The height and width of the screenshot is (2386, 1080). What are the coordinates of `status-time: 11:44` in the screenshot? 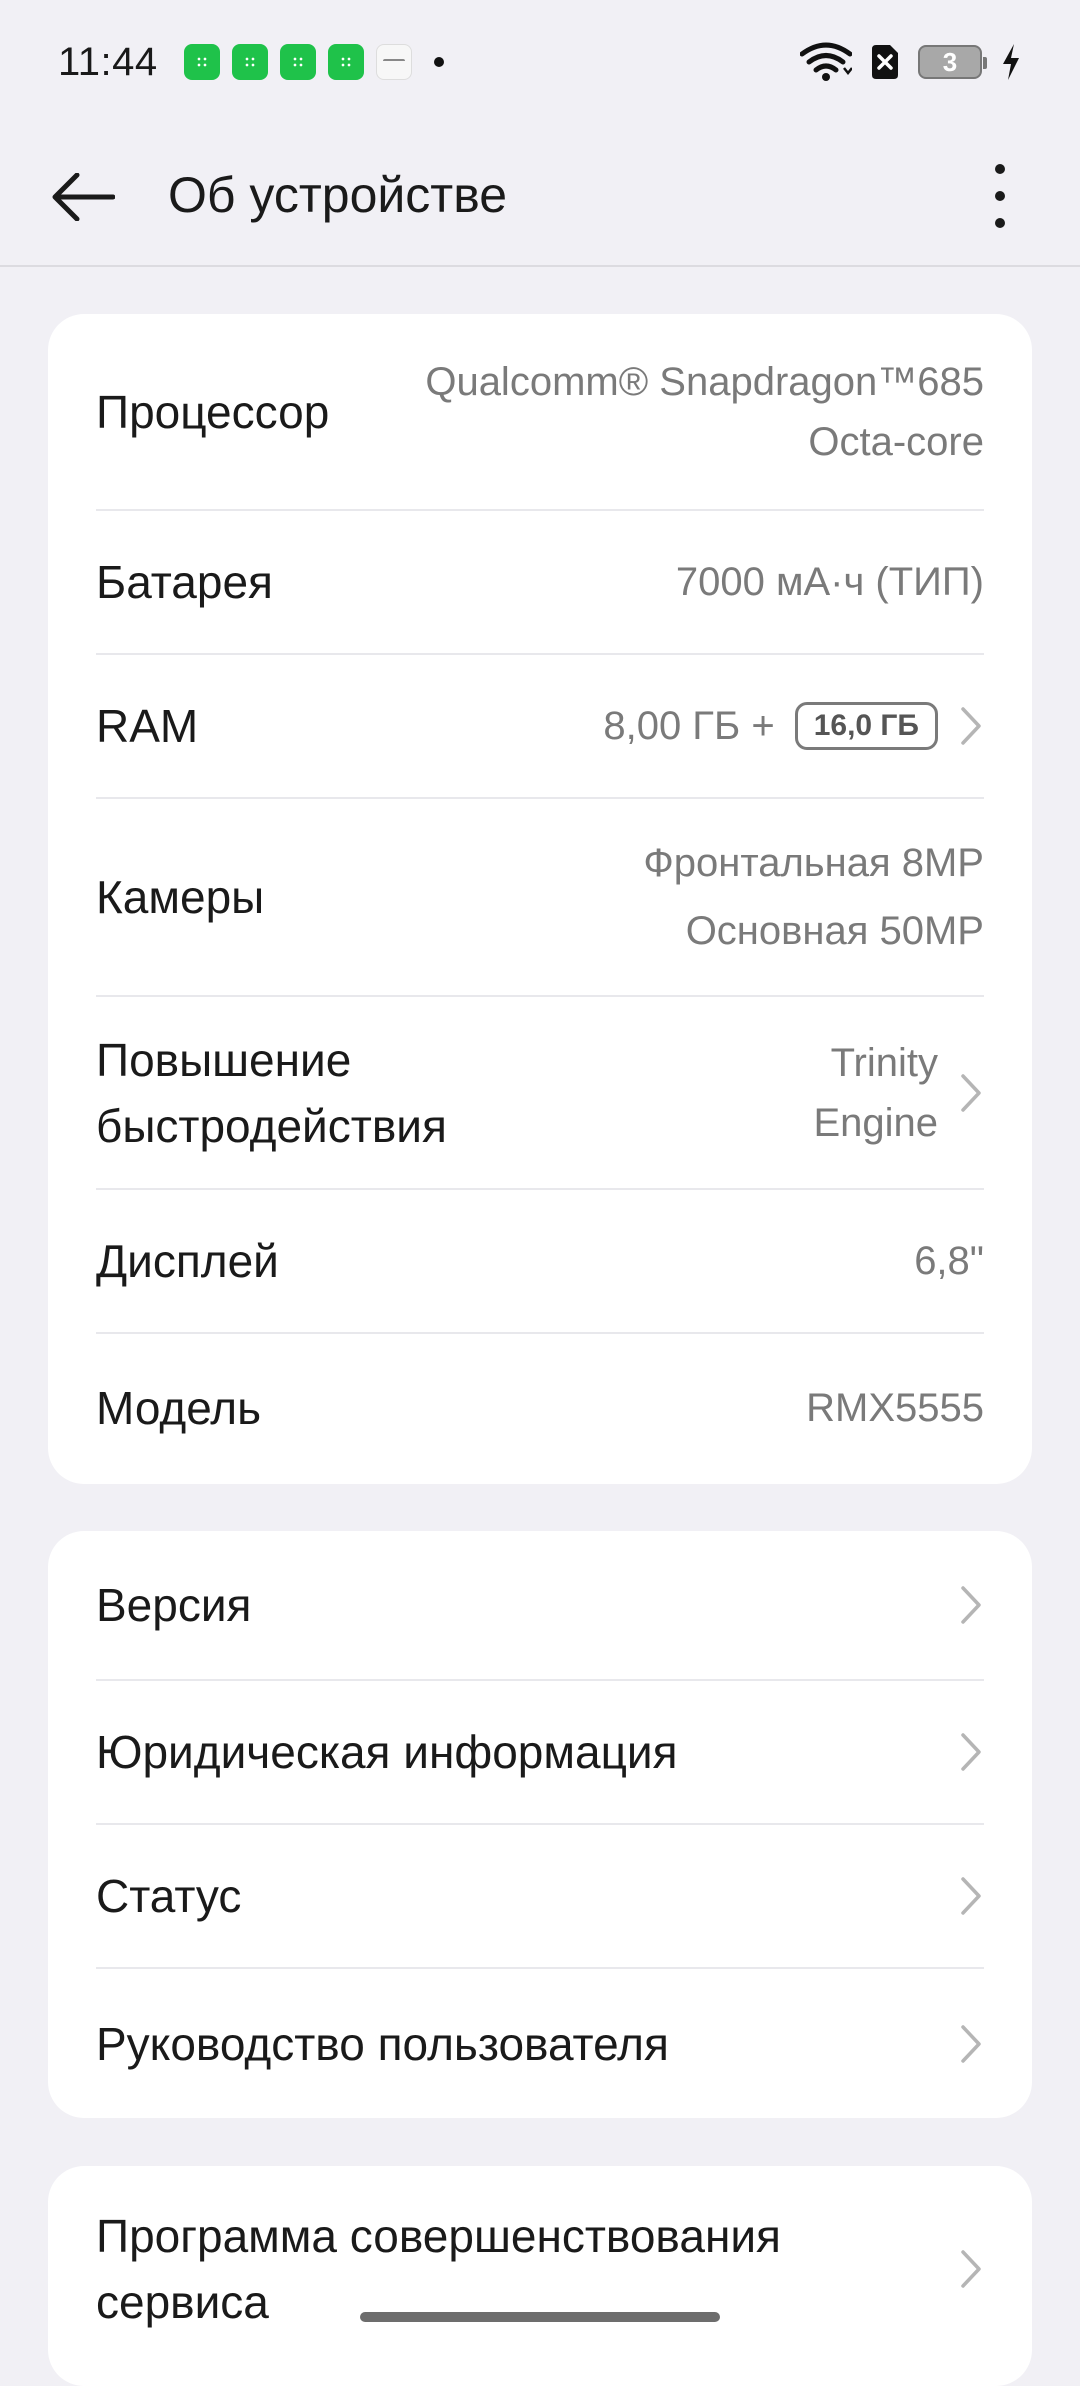 It's located at (108, 61).